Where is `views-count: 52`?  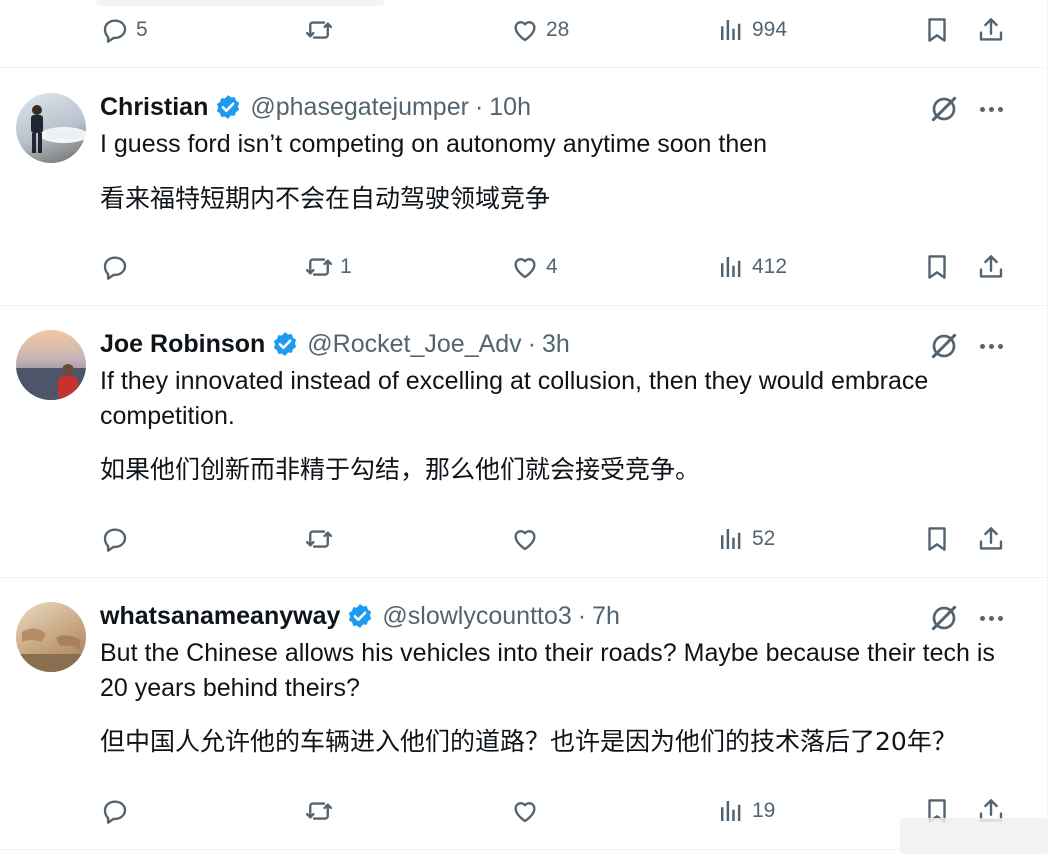 views-count: 52 is located at coordinates (764, 538).